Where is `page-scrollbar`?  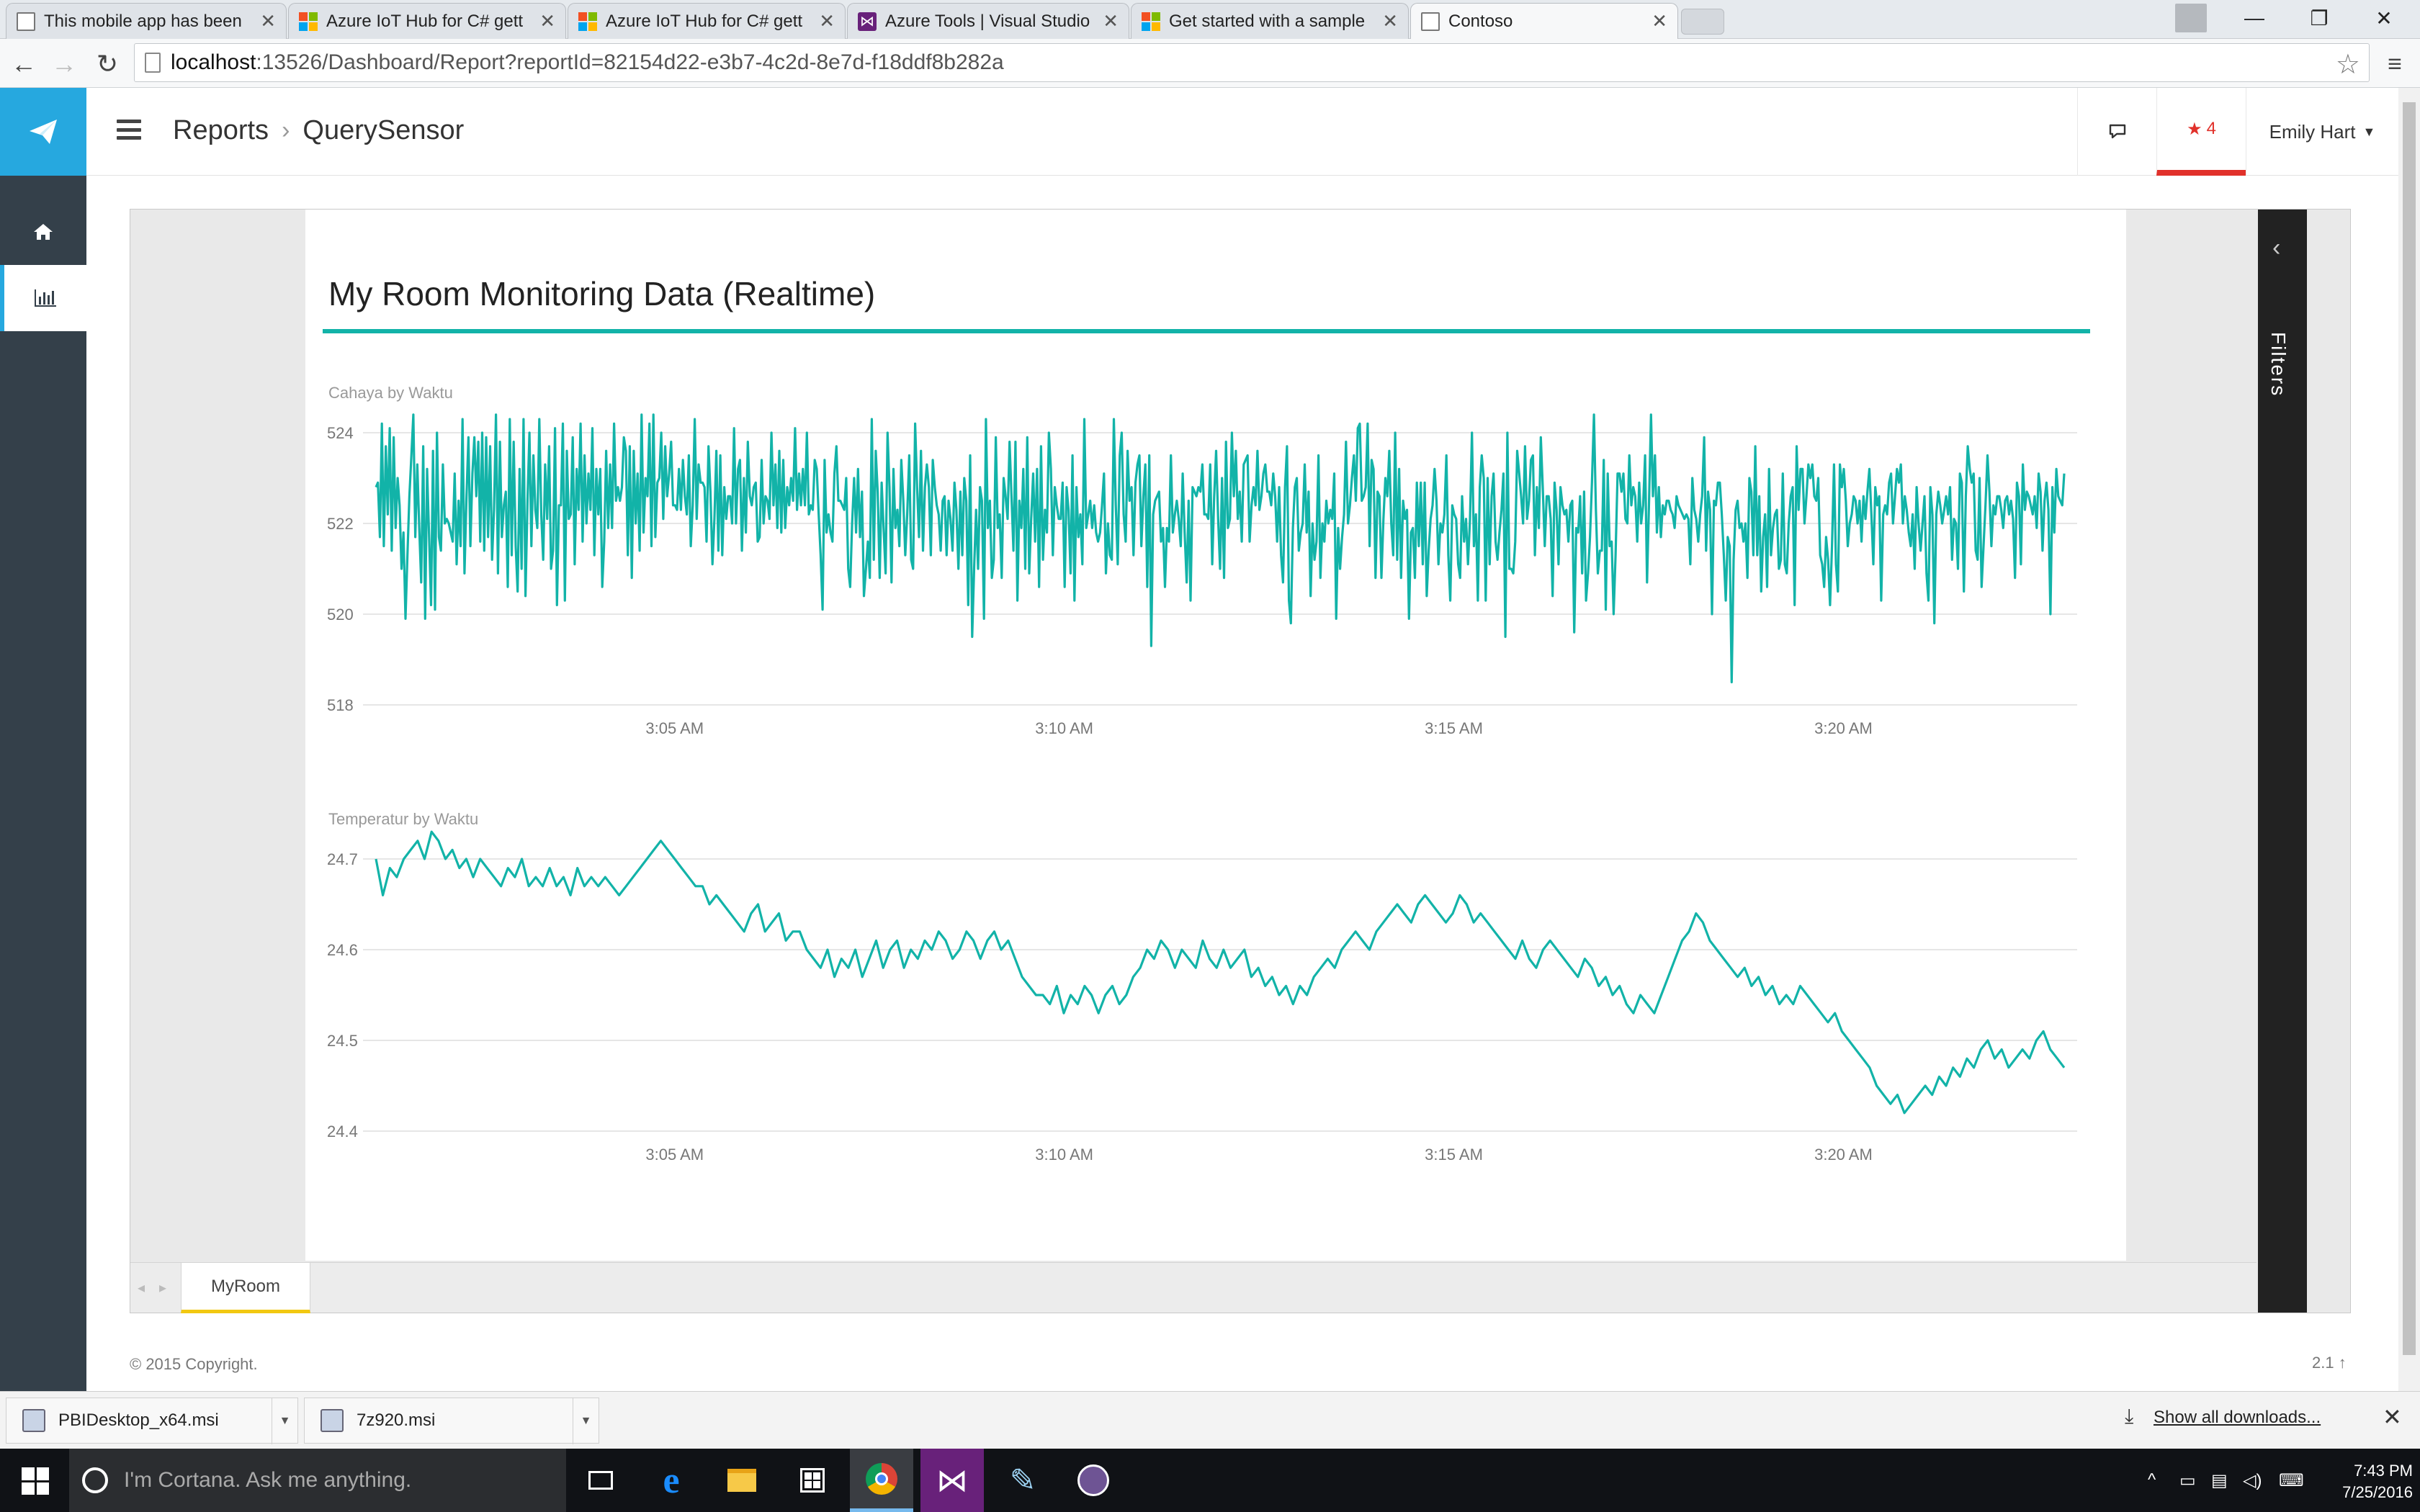
page-scrollbar is located at coordinates (2409, 739).